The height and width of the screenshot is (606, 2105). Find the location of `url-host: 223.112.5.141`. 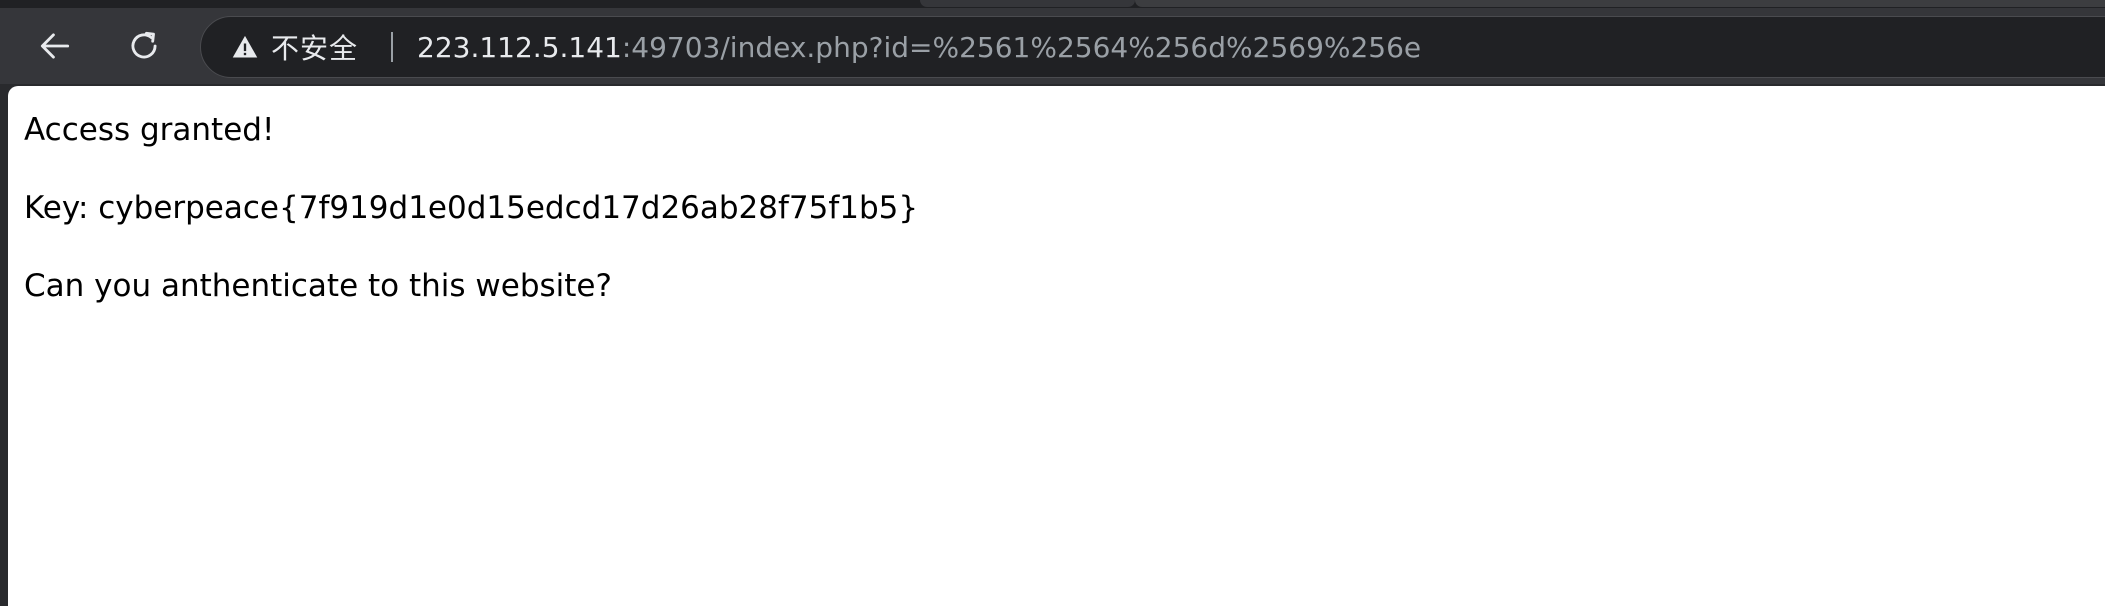

url-host: 223.112.5.141 is located at coordinates (519, 47).